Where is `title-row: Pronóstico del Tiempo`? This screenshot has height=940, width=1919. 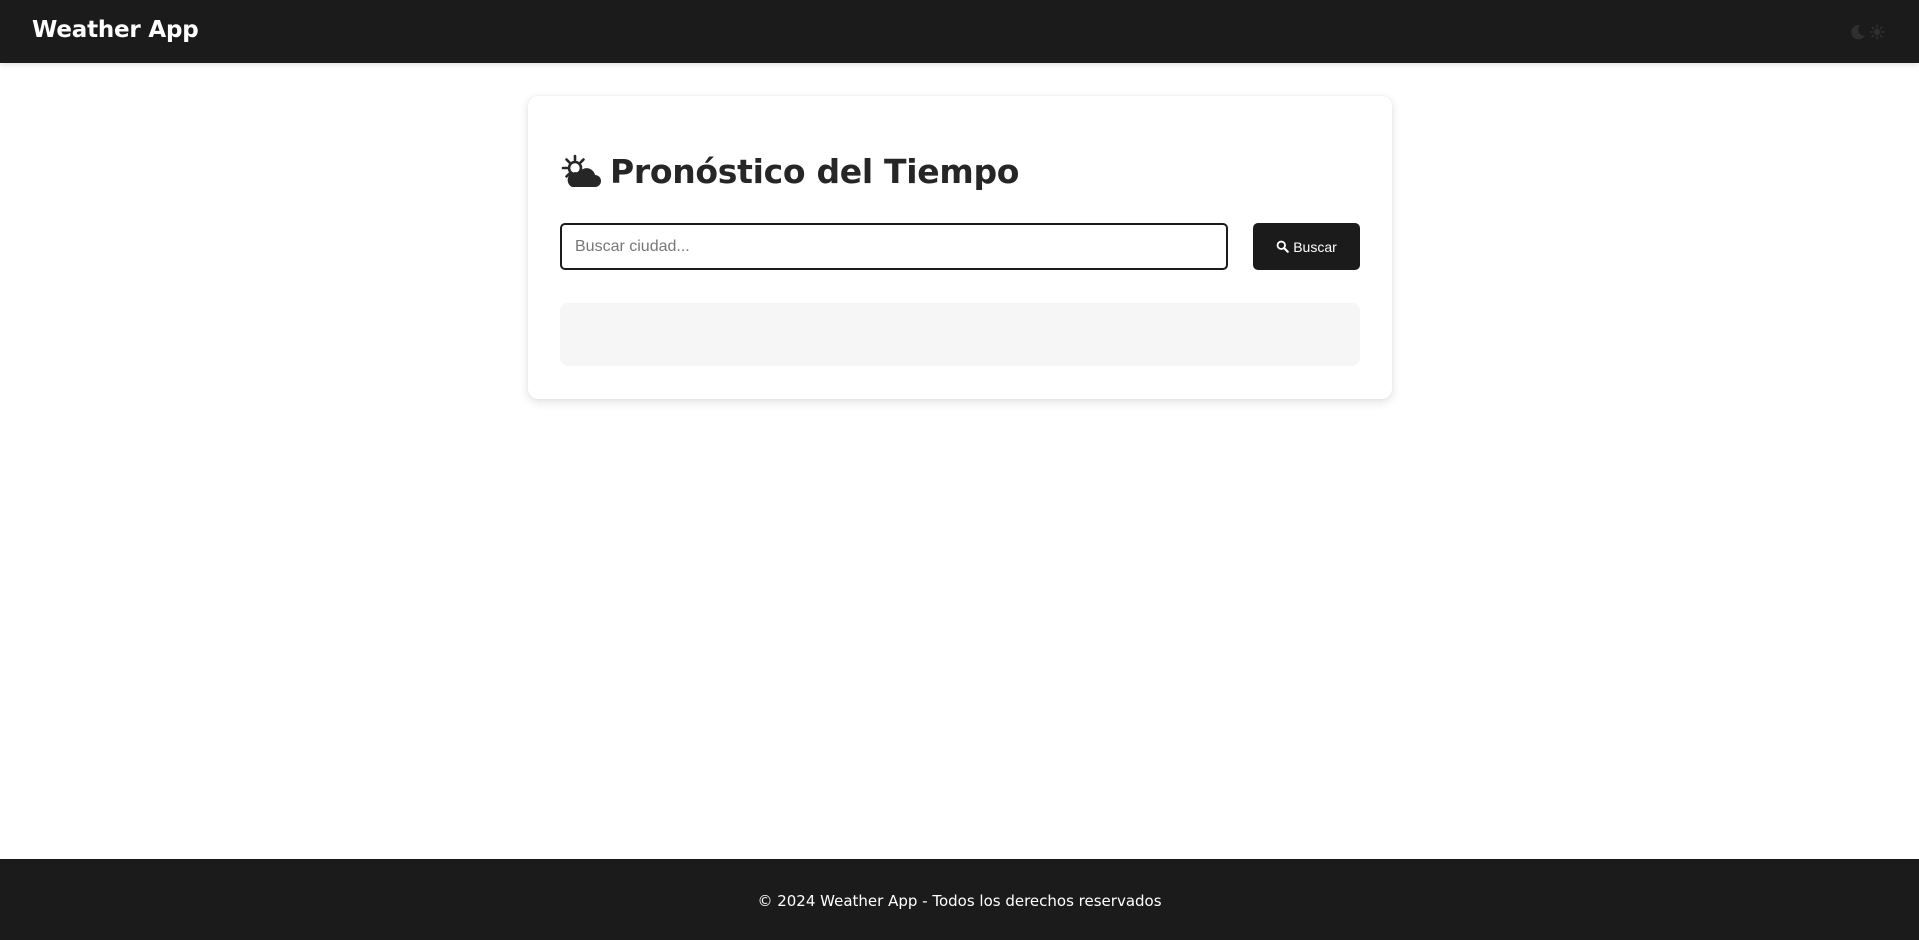
title-row: Pronóstico del Tiempo is located at coordinates (789, 171).